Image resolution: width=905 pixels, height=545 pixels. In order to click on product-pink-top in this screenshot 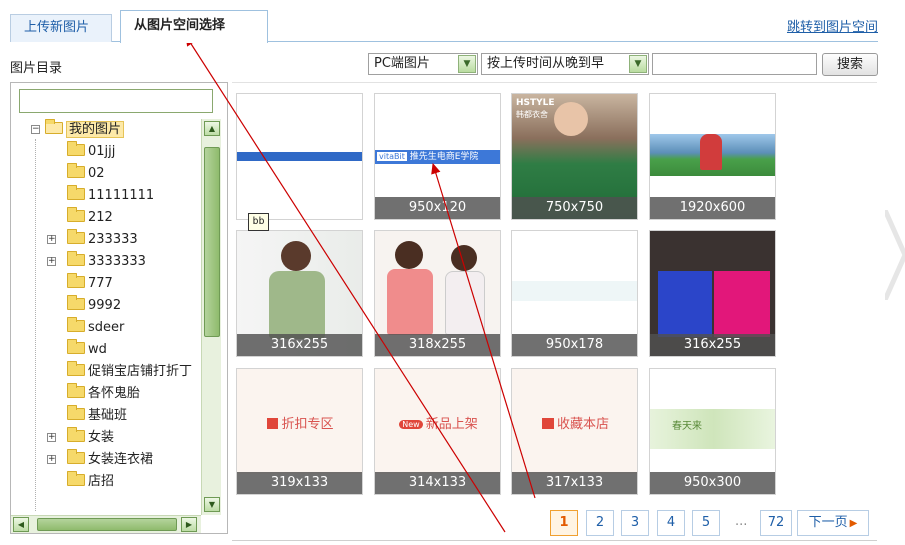, I will do `click(742, 304)`.